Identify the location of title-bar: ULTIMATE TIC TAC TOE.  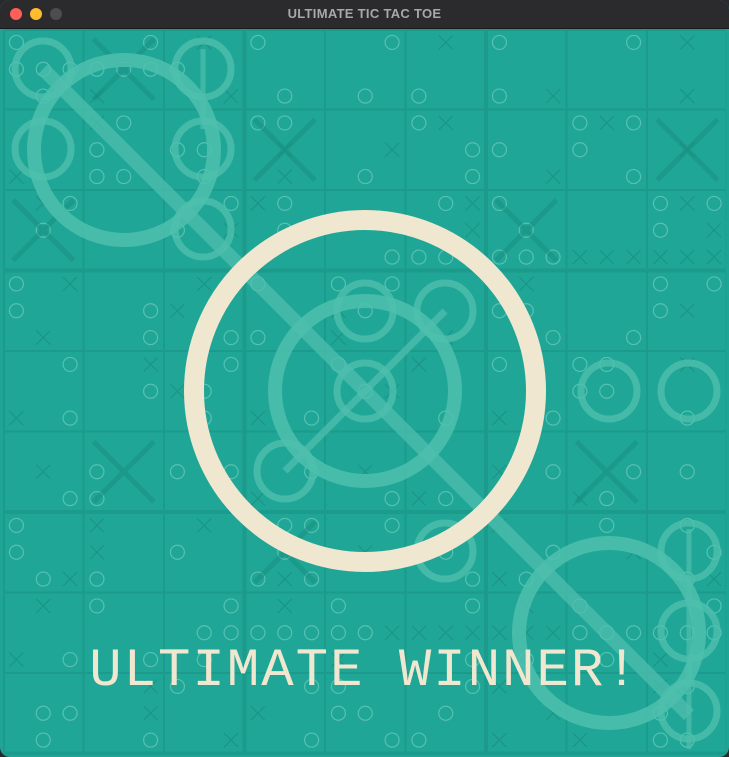
(364, 14).